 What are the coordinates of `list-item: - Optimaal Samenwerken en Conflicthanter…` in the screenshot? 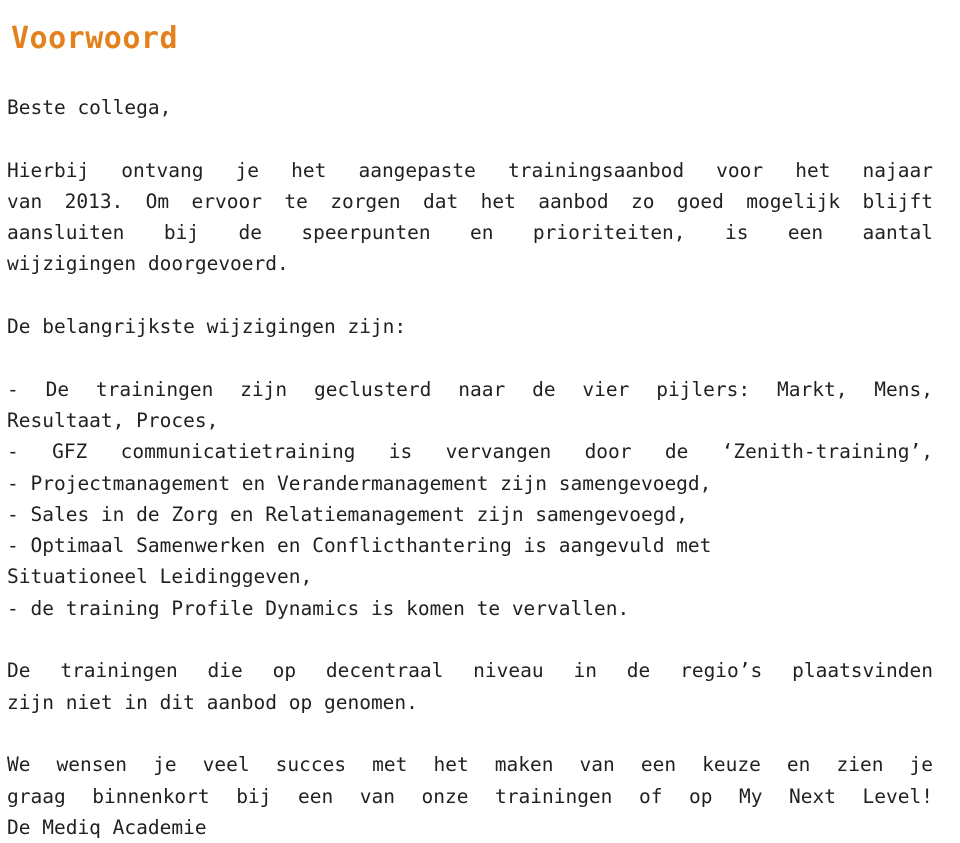 It's located at (470, 561).